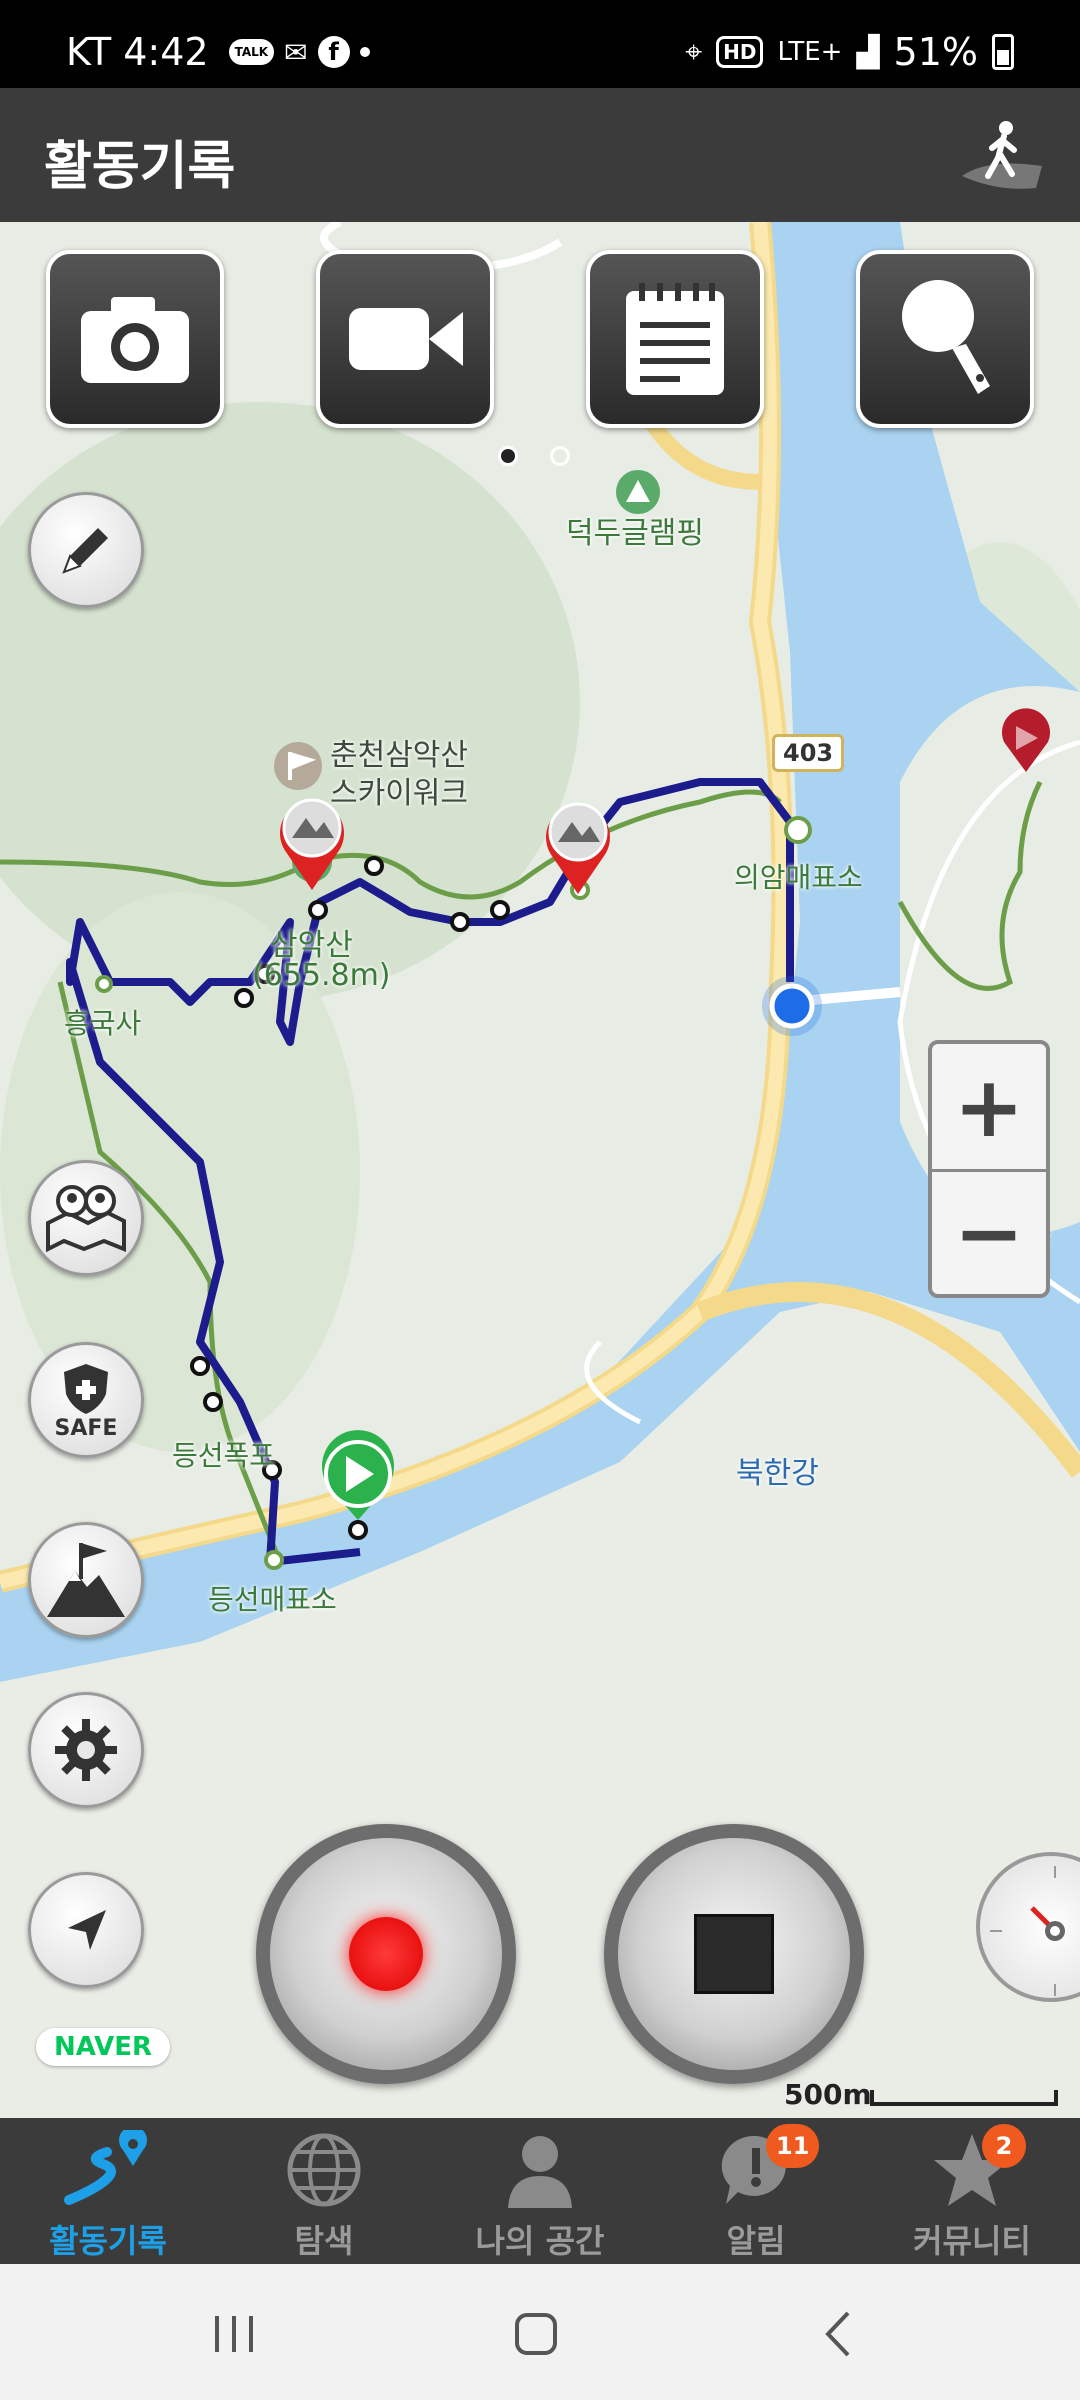 The image size is (1080, 2400). Describe the element at coordinates (86, 1388) in the screenshot. I see `shield-plus-icon` at that location.